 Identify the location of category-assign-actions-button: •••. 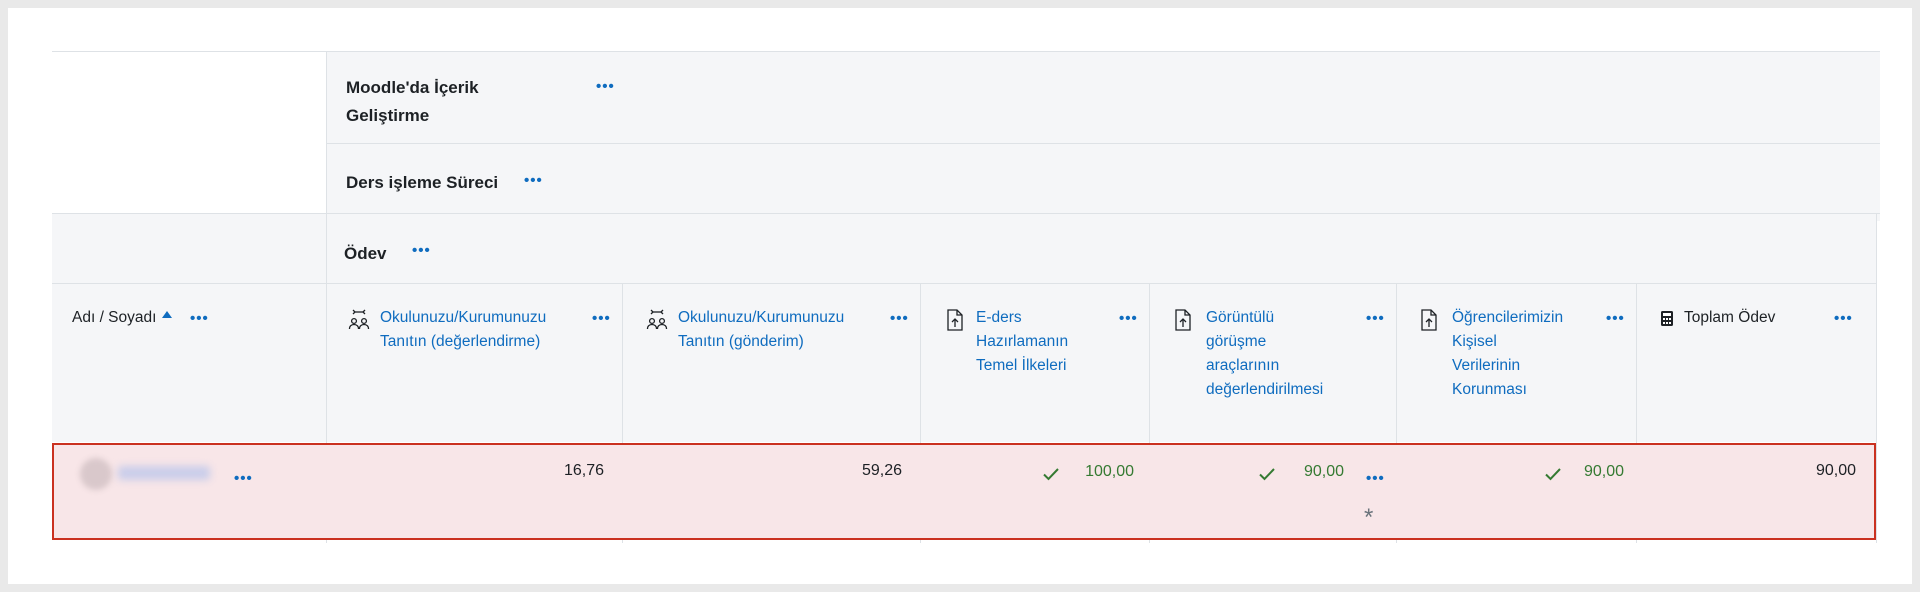
(421, 250).